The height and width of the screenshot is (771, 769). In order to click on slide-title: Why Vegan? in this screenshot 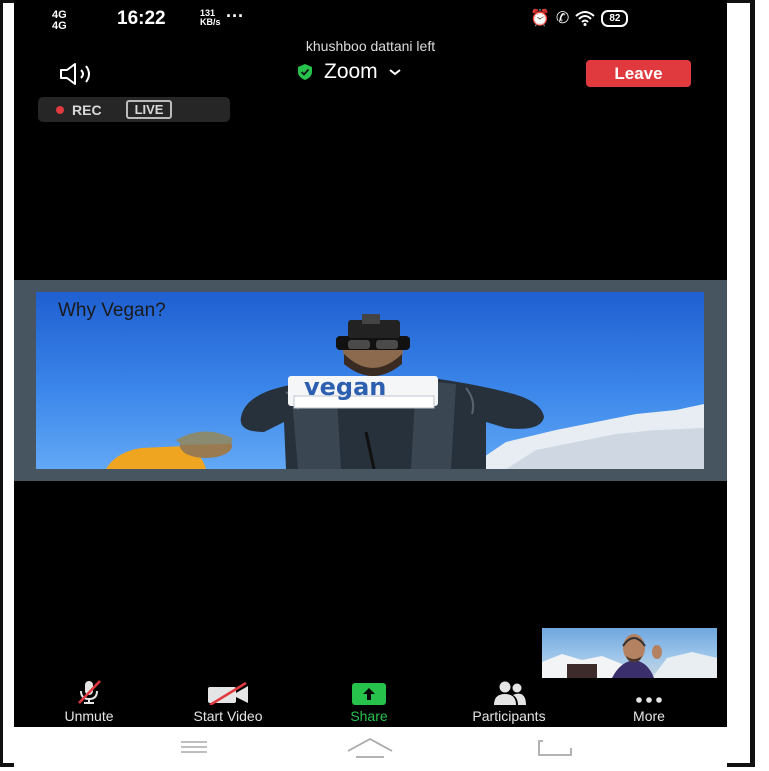, I will do `click(112, 310)`.